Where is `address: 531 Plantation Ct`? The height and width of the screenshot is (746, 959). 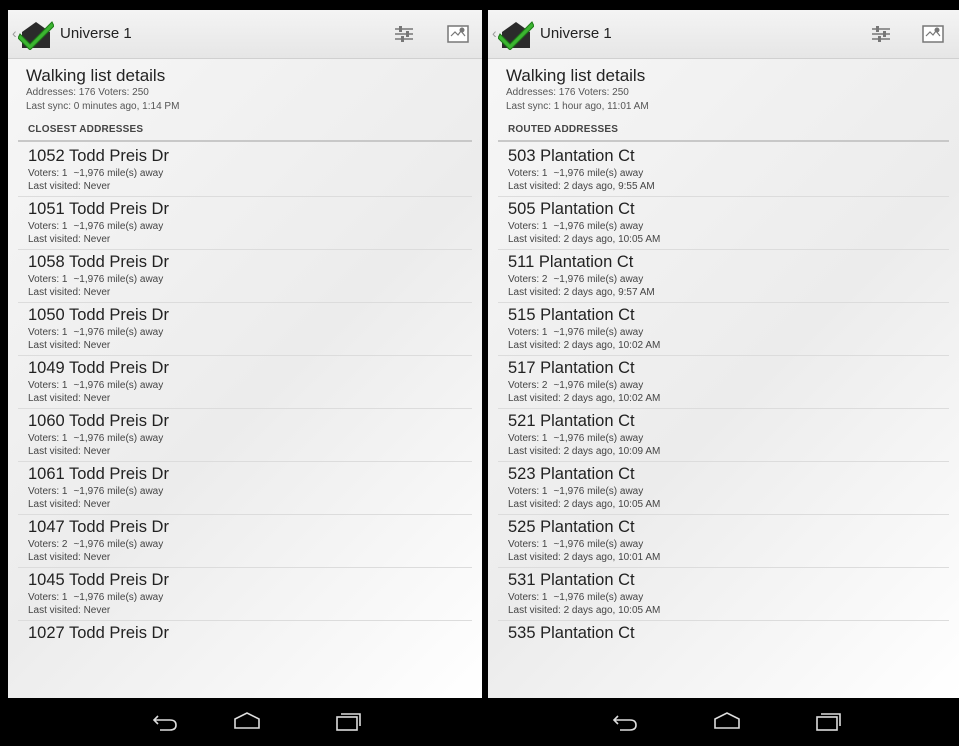
address: 531 Plantation Ct is located at coordinates (571, 580).